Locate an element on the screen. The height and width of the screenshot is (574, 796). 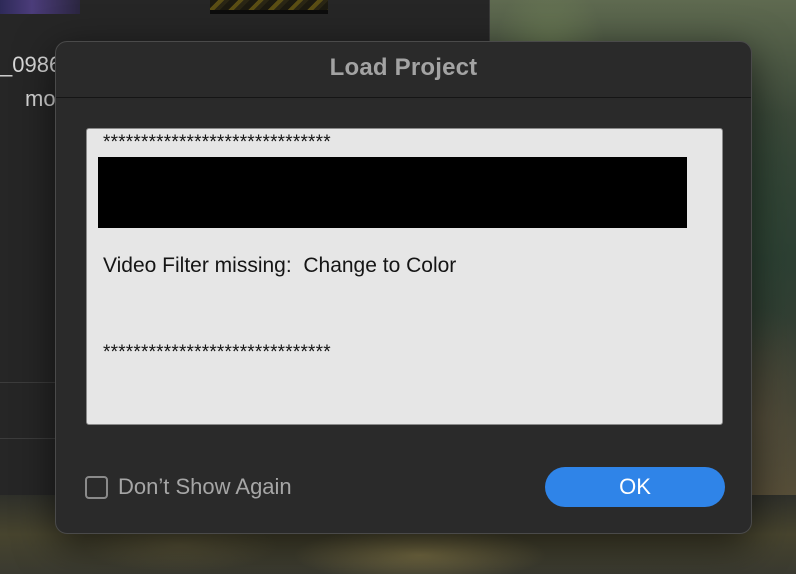
missing-filter-message: Video Filter missing: Change to Color is located at coordinates (280, 265).